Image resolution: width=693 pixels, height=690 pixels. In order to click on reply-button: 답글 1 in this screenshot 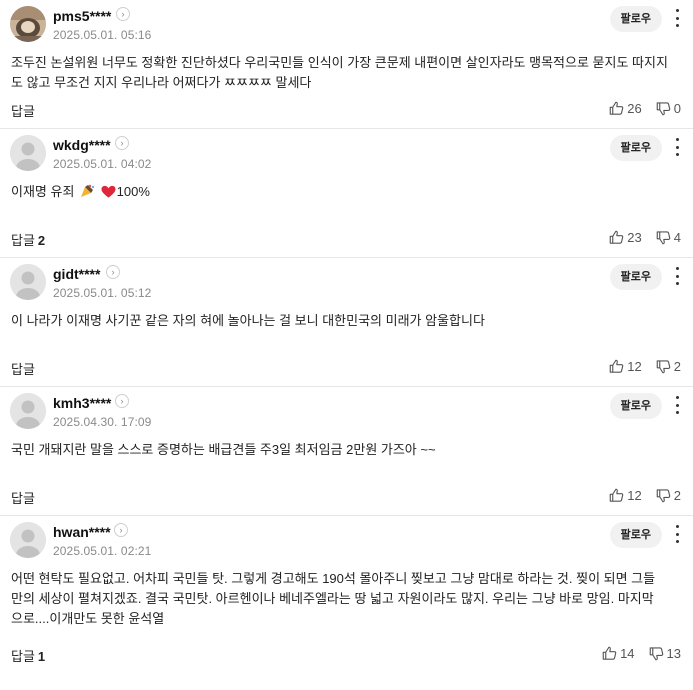, I will do `click(28, 655)`.